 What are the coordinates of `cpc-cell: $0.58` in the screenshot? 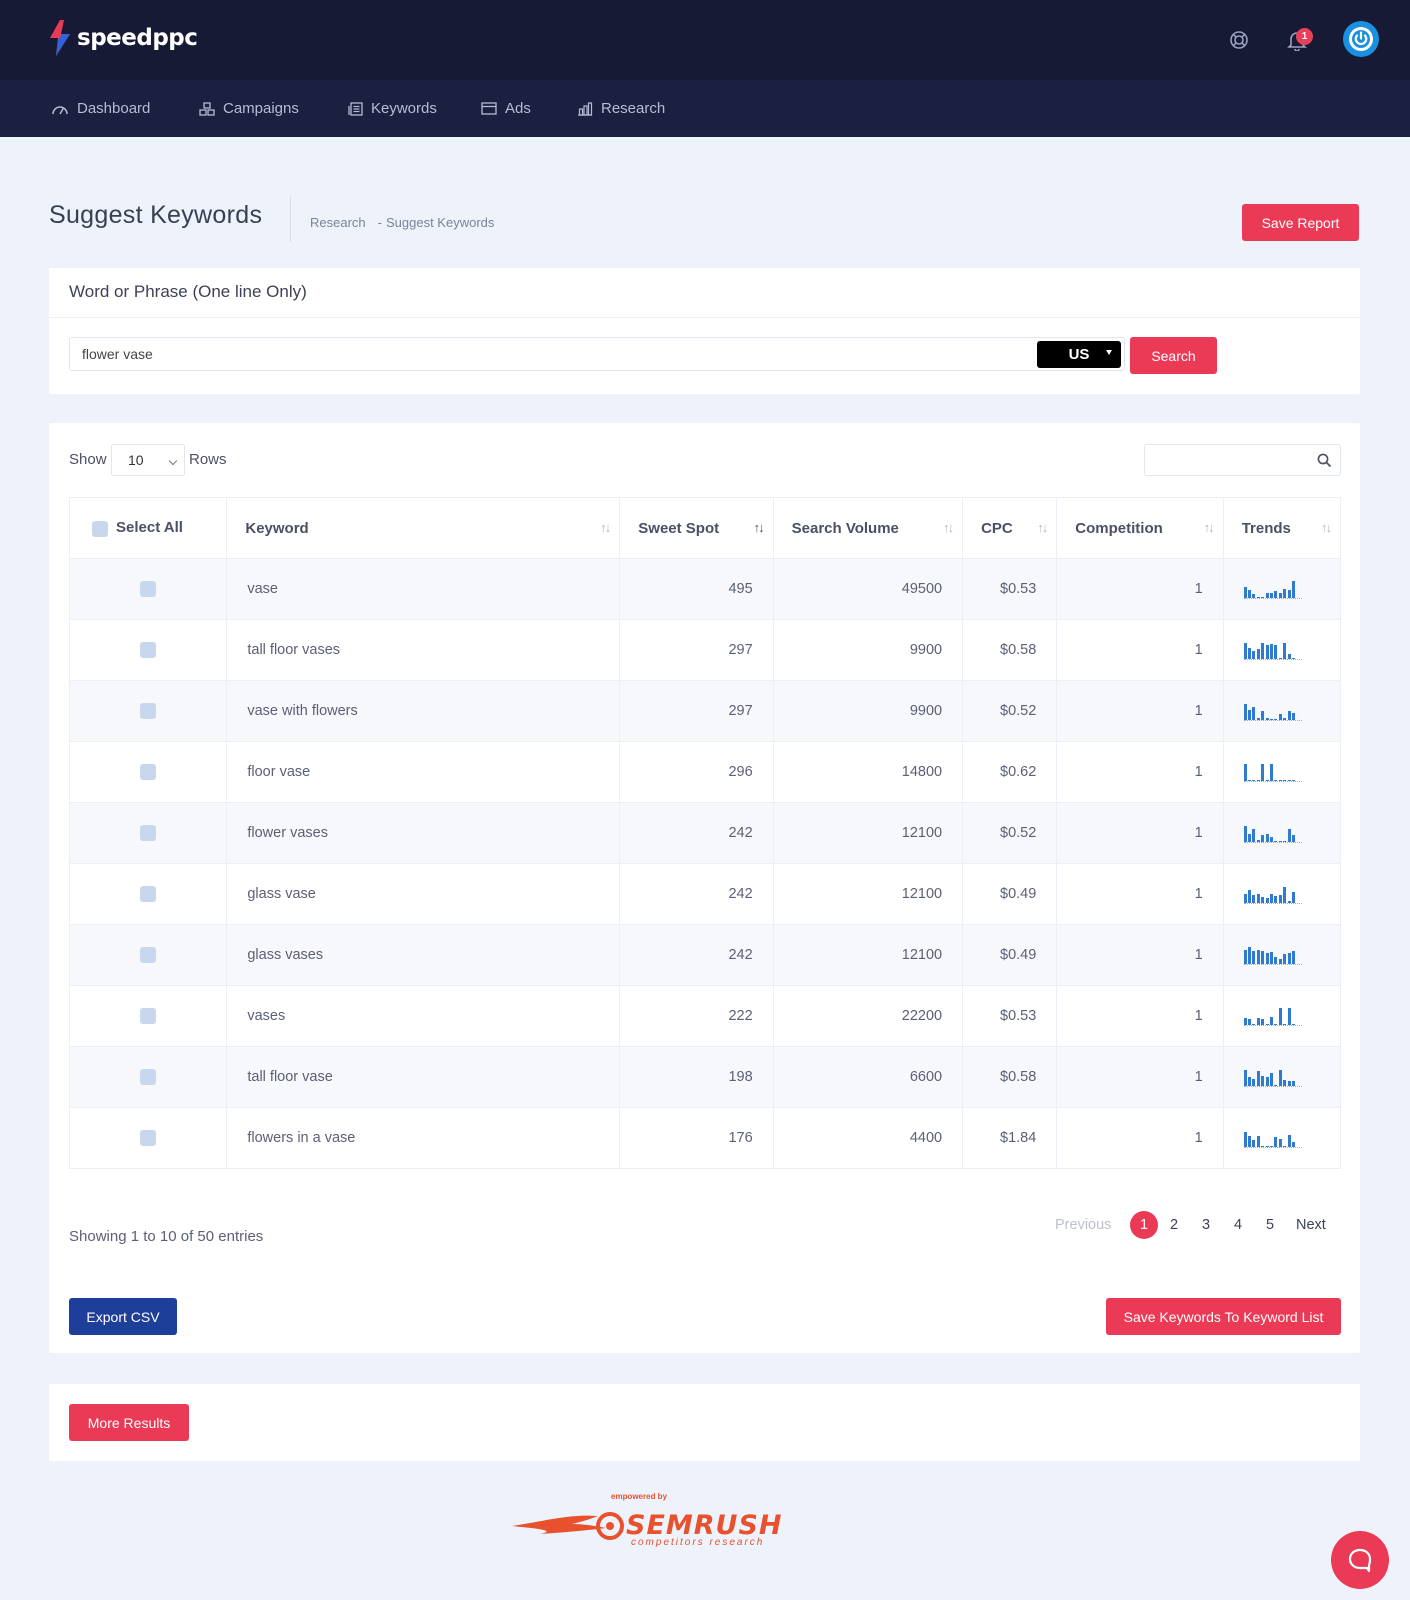 It's located at (1010, 1077).